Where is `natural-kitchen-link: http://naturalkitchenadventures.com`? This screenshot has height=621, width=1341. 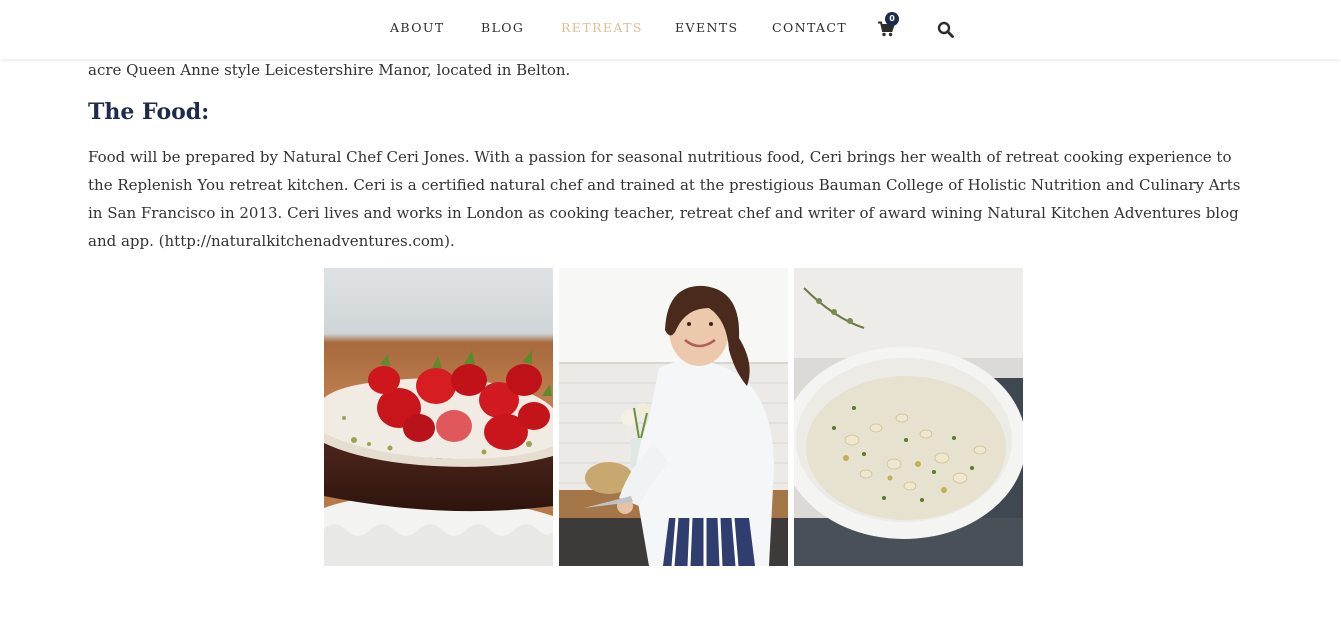
natural-kitchen-link: http://naturalkitchenadventures.com is located at coordinates (305, 241).